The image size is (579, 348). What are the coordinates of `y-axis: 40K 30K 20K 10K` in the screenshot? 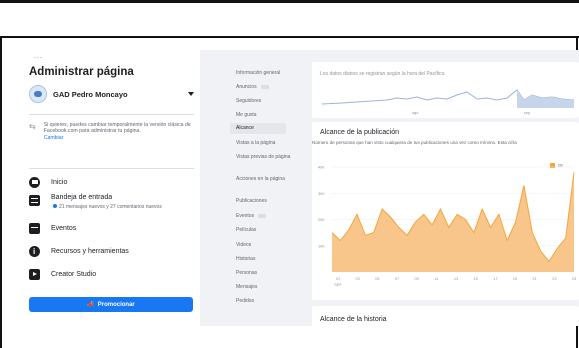 It's located at (321, 207).